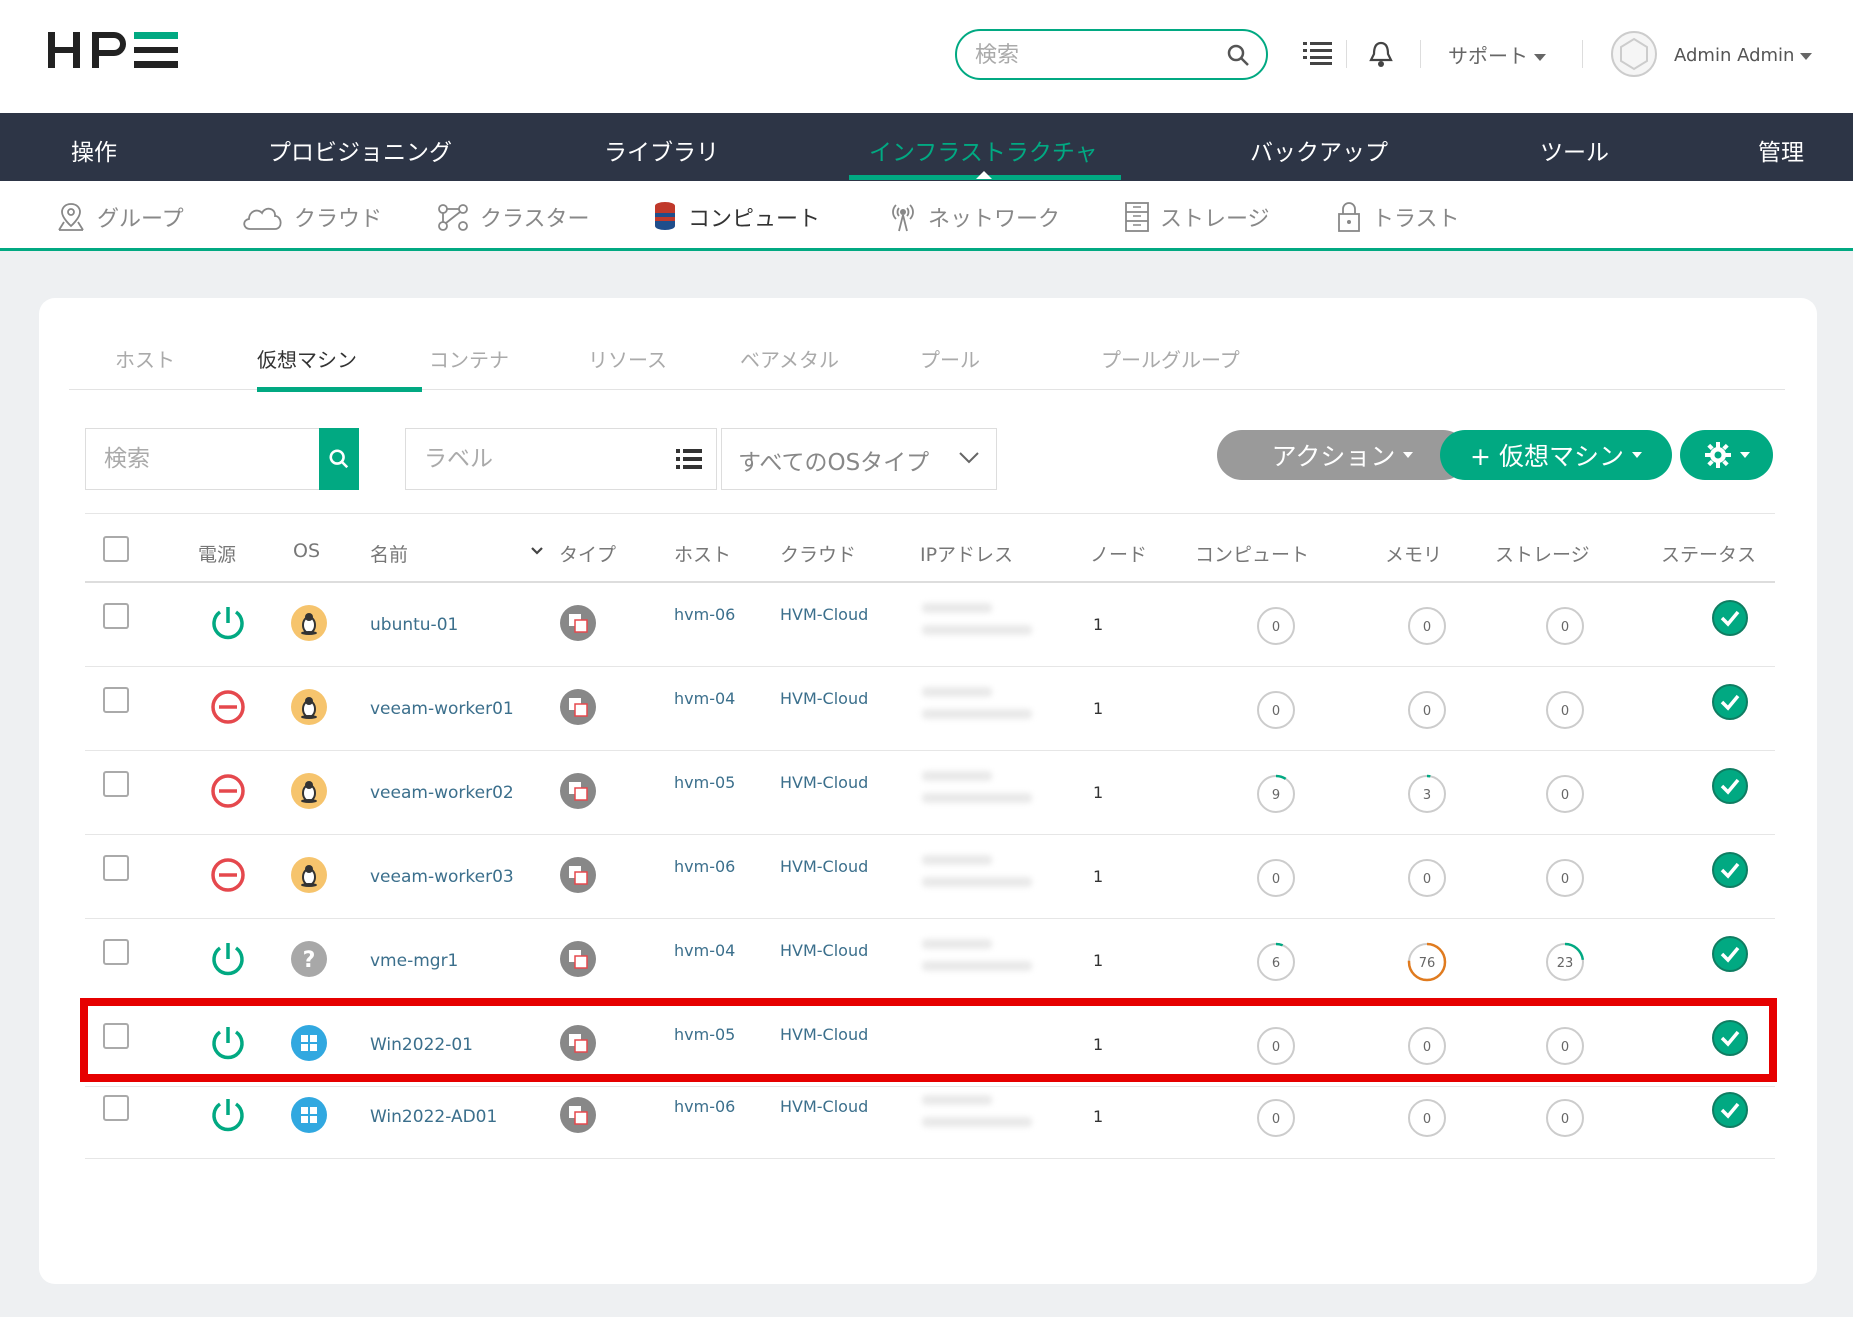  Describe the element at coordinates (513, 217) in the screenshot. I see `sub-nav-clusters: クラスター` at that location.